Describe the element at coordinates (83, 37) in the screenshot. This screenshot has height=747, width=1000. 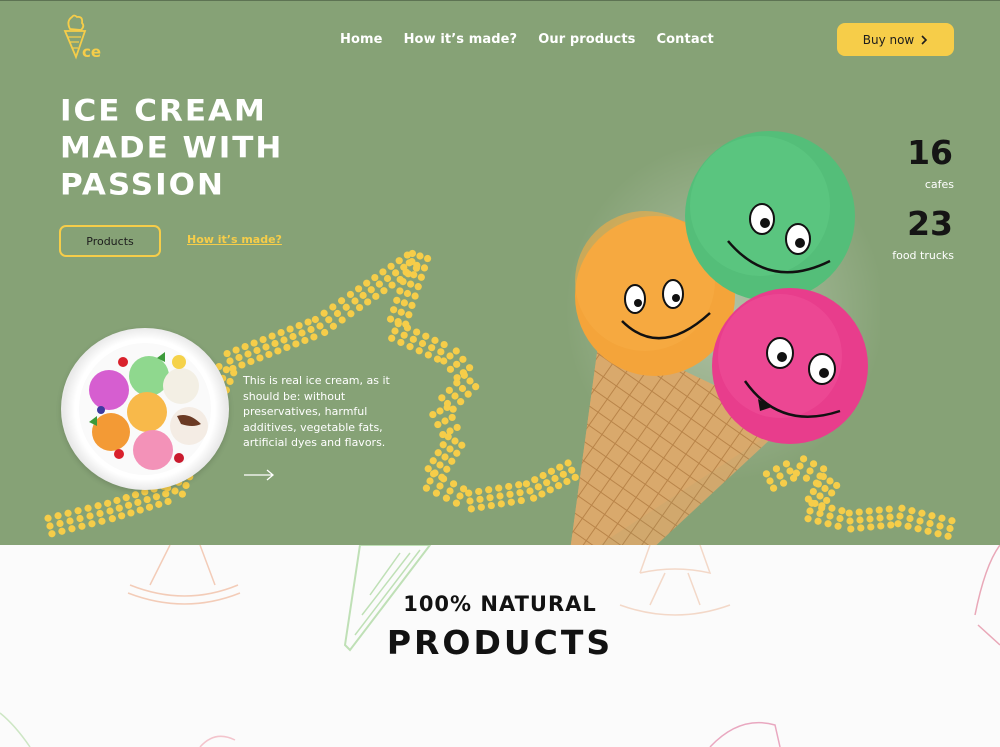
I see `logo-icon: ce` at that location.